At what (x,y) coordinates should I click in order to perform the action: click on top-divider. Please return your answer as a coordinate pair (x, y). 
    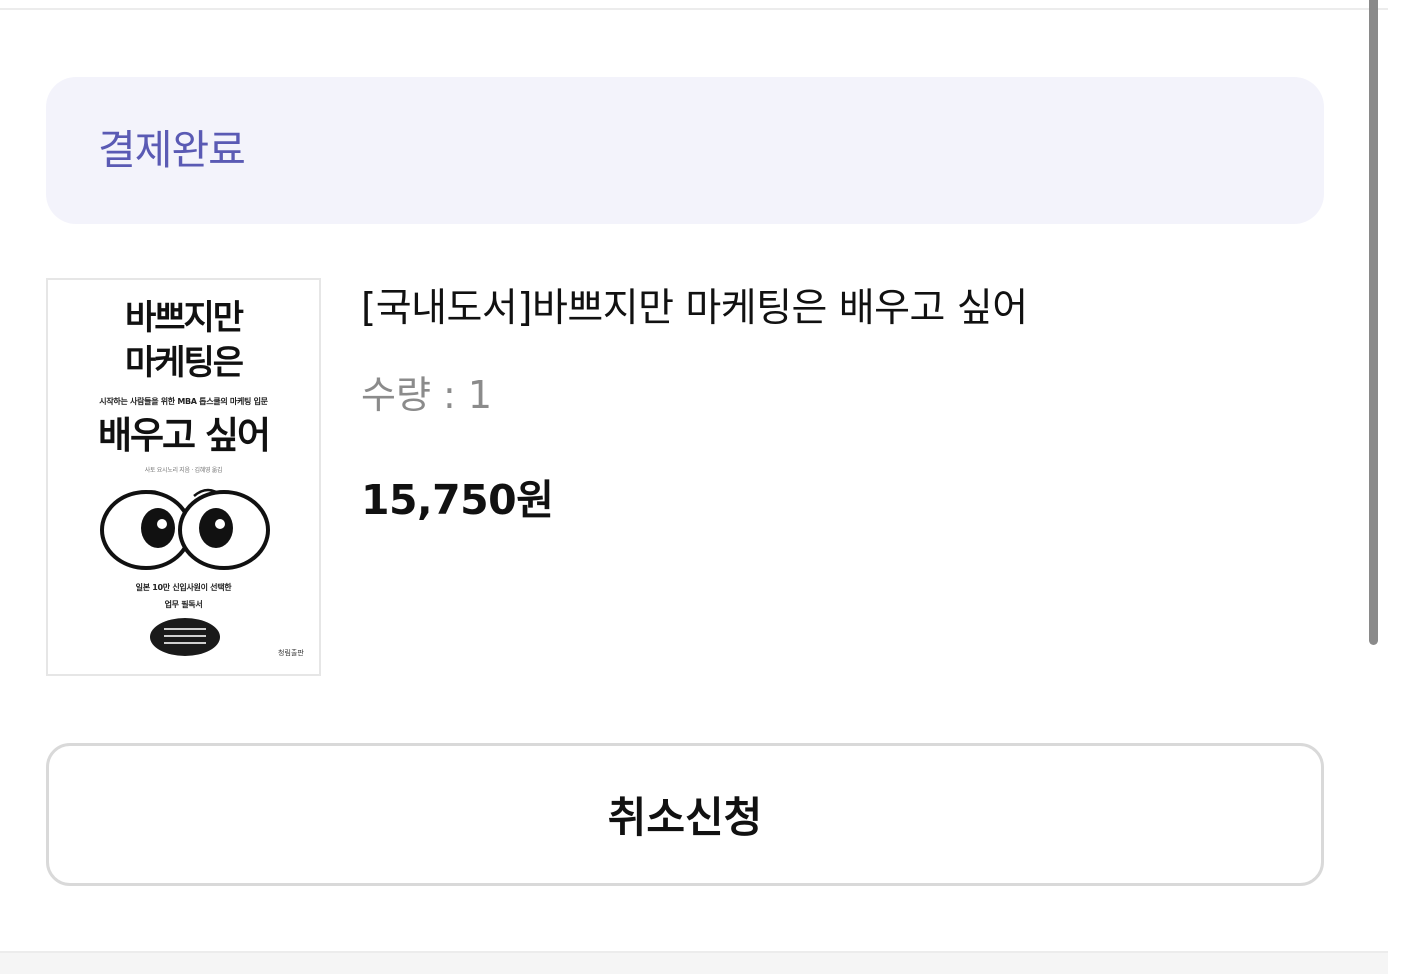
    Looking at the image, I should click on (694, 9).